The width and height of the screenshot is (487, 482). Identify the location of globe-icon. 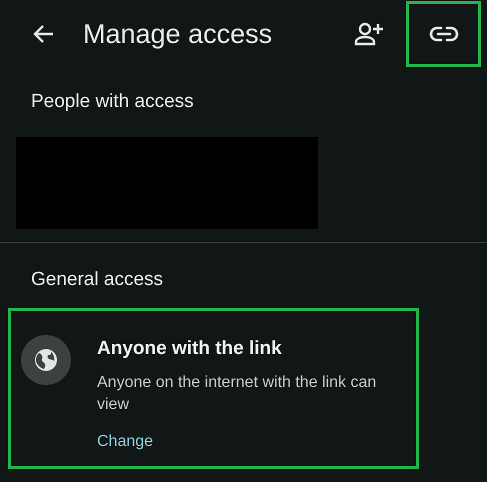
(46, 360).